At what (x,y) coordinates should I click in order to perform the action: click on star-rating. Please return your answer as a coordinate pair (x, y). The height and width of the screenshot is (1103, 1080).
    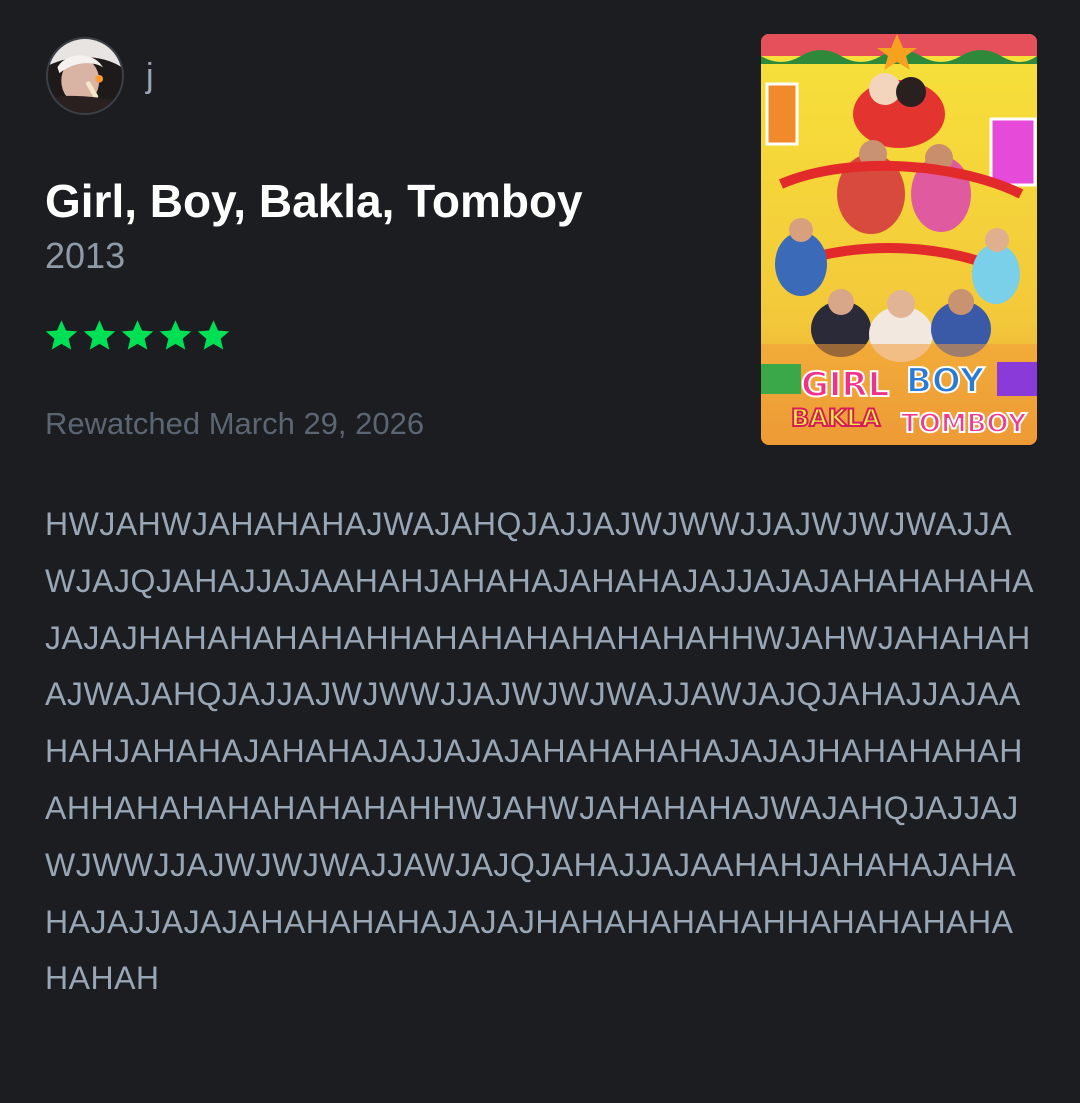
    Looking at the image, I should click on (137, 335).